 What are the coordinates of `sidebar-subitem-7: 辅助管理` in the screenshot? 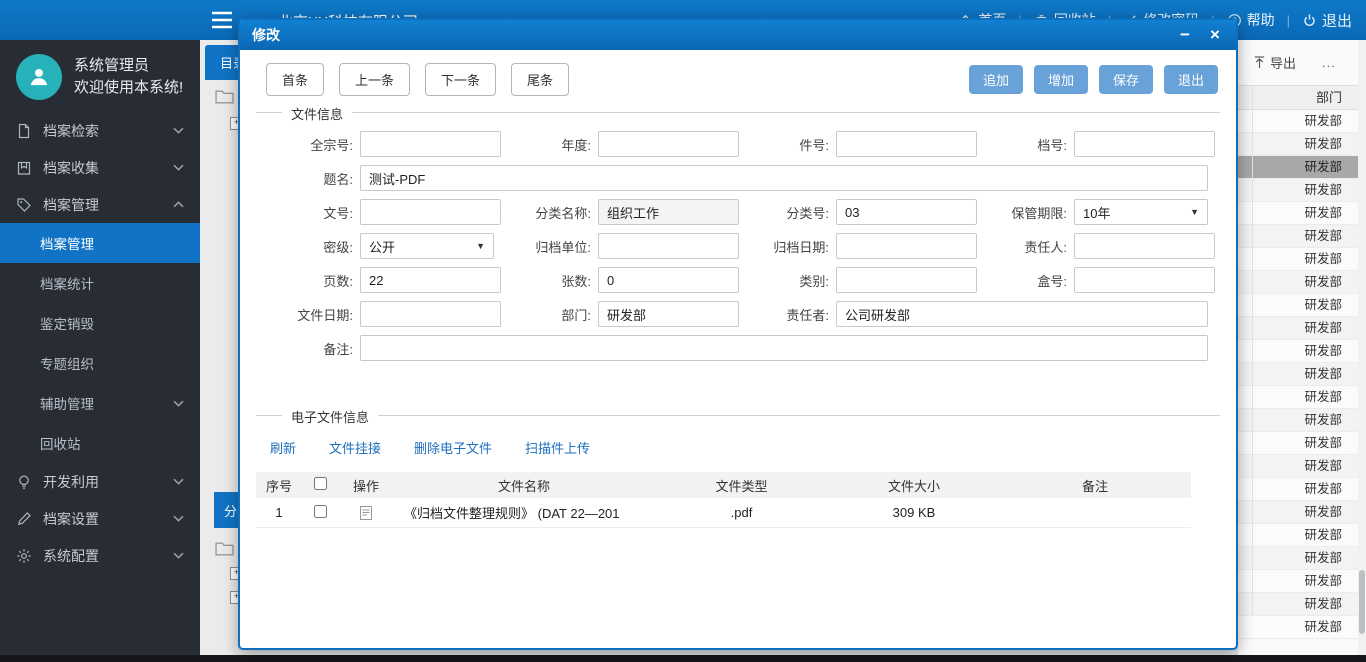 It's located at (100, 403).